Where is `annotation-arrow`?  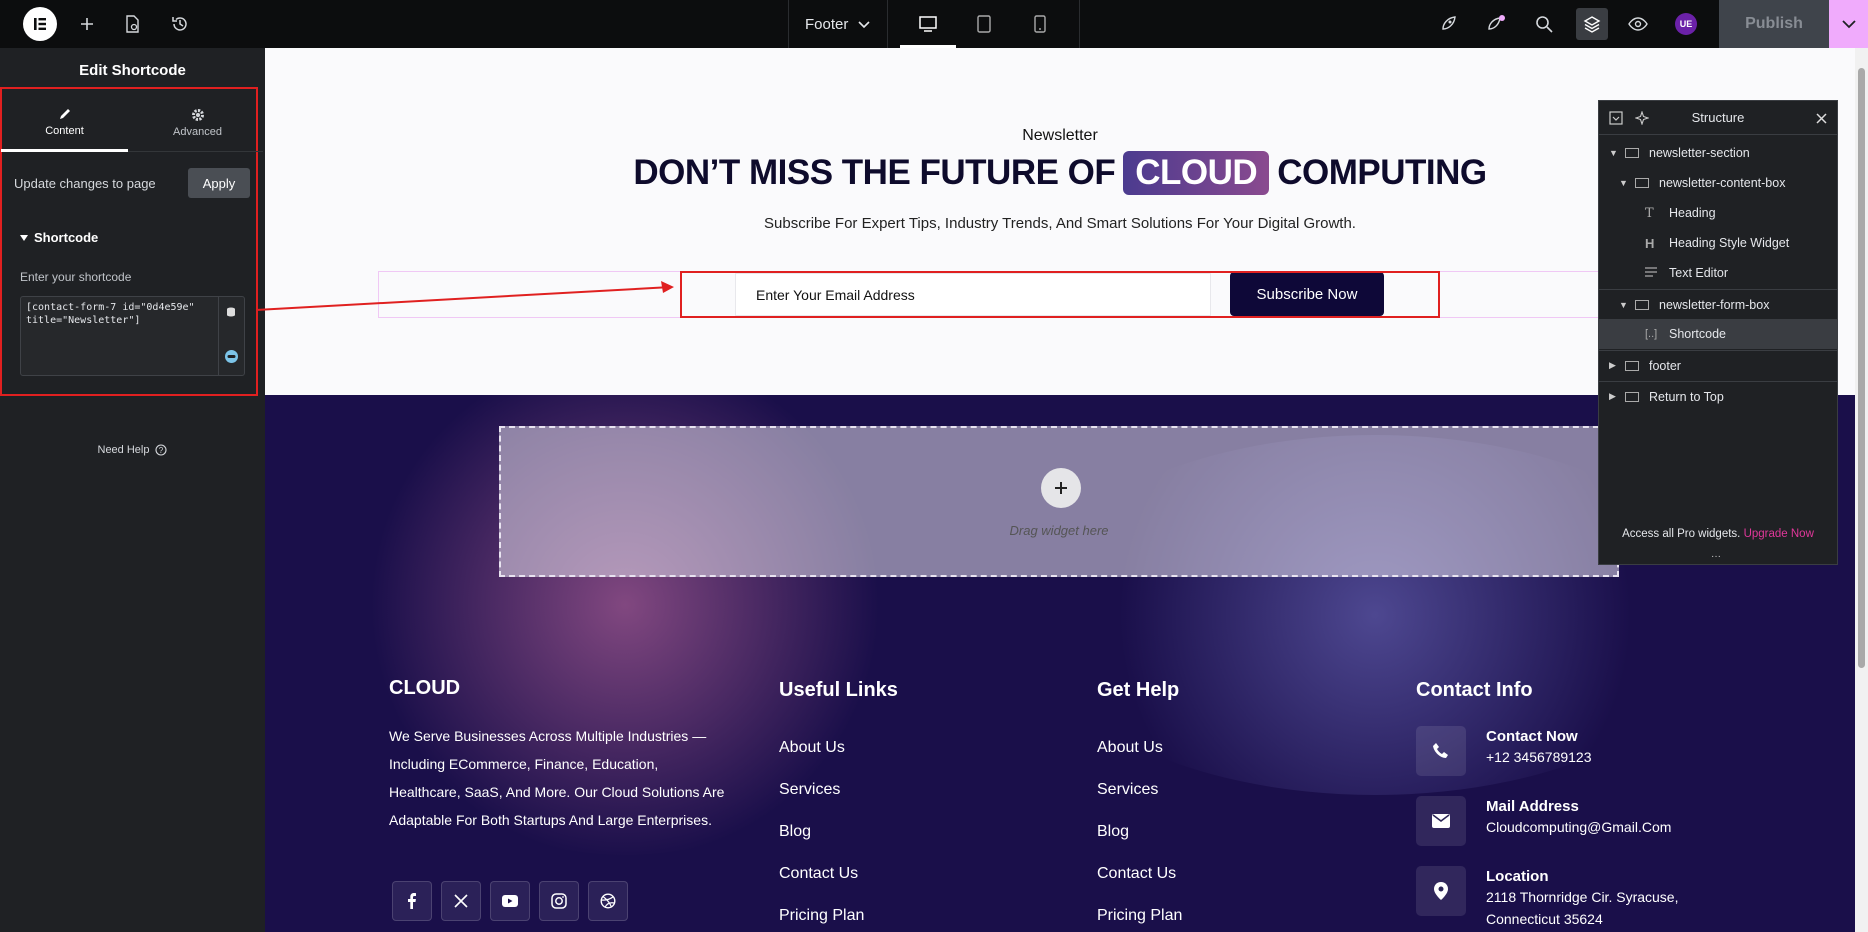 annotation-arrow is located at coordinates (464, 296).